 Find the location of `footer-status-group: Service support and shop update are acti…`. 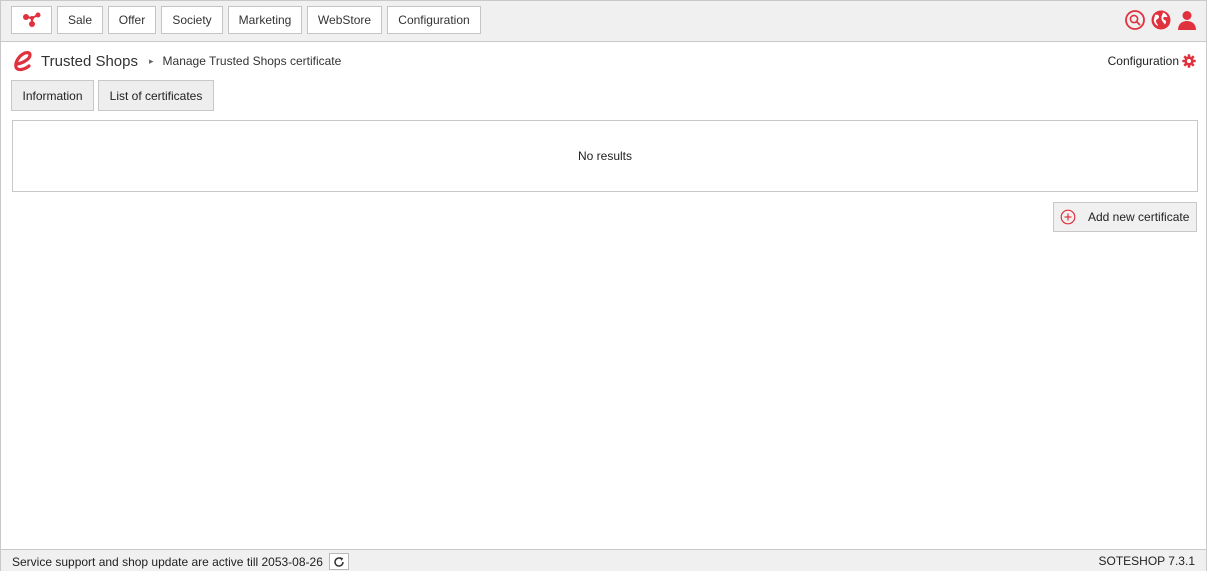

footer-status-group: Service support and shop update are acti… is located at coordinates (180, 561).